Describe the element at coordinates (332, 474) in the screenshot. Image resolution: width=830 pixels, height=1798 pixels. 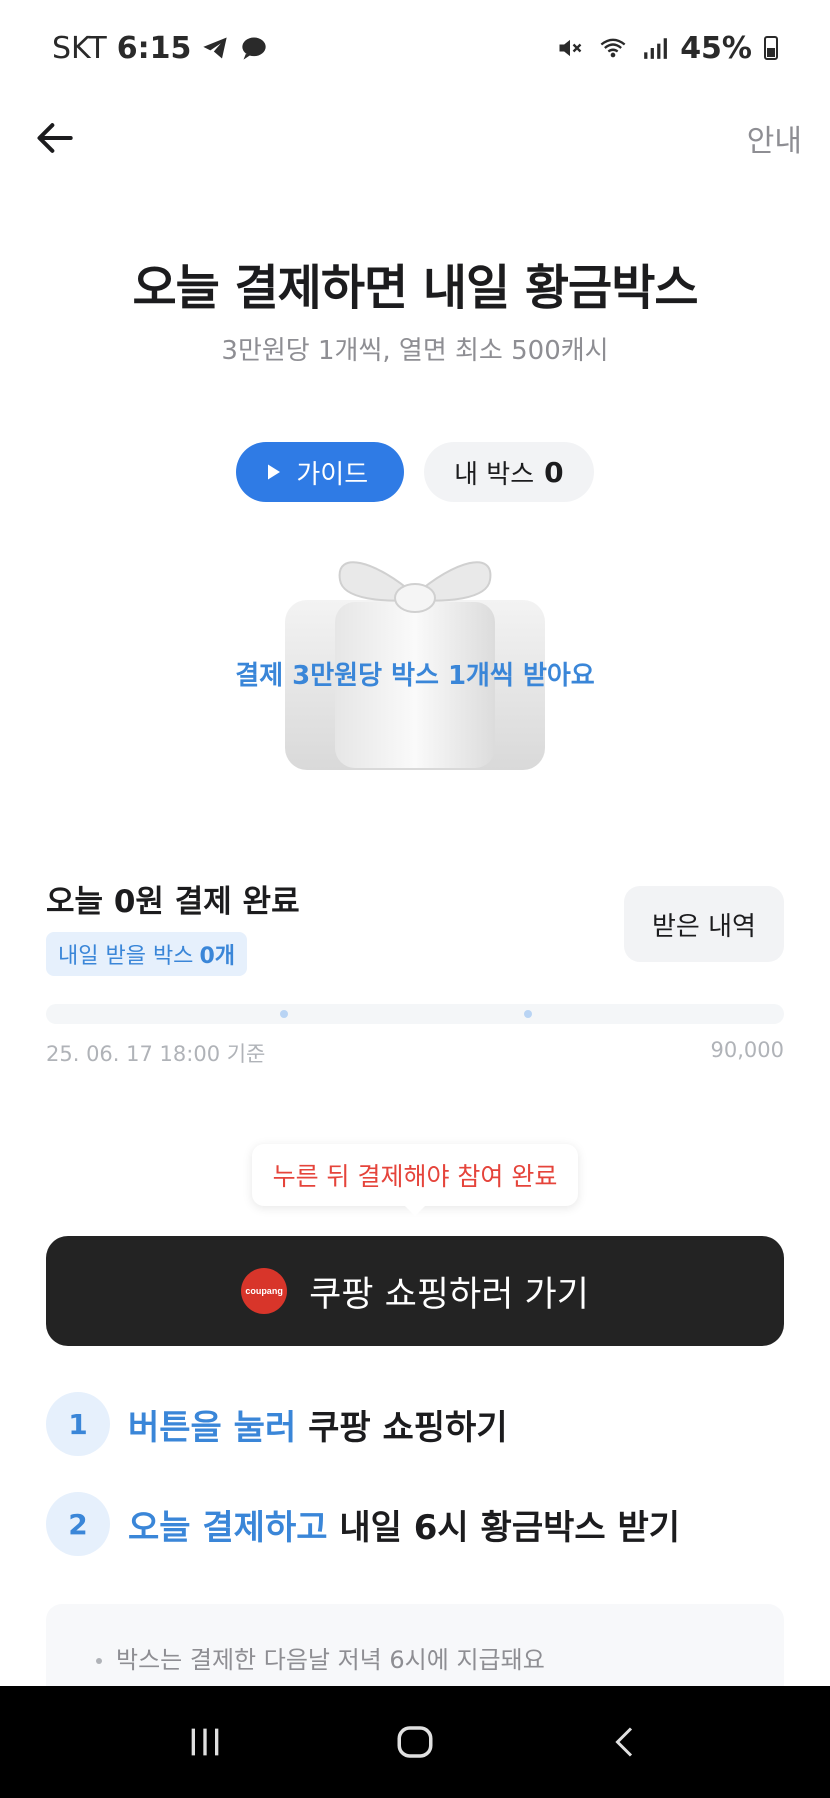
I see `guide-label: 가이드` at that location.